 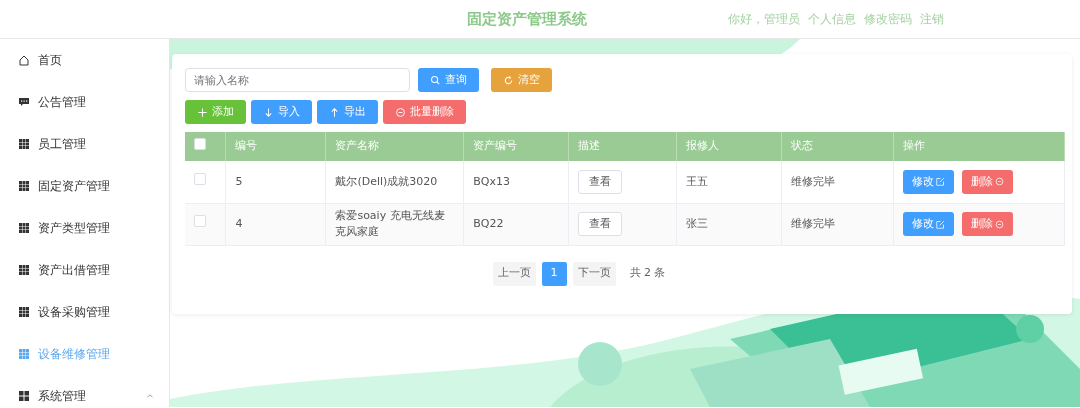 I want to click on app-title: 固定资产管理系统, so click(x=527, y=19).